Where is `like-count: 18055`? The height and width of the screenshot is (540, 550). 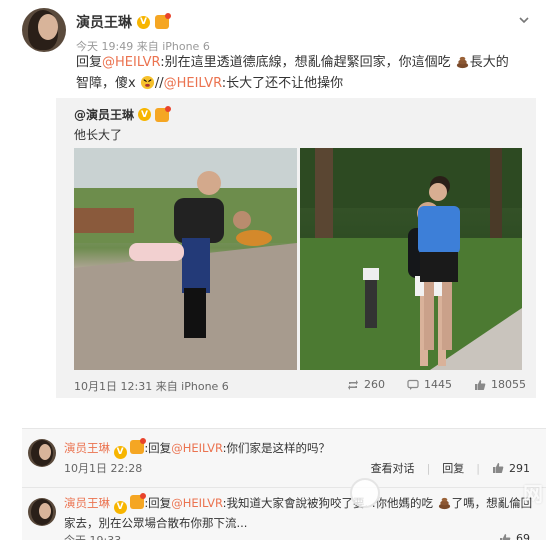 like-count: 18055 is located at coordinates (508, 384).